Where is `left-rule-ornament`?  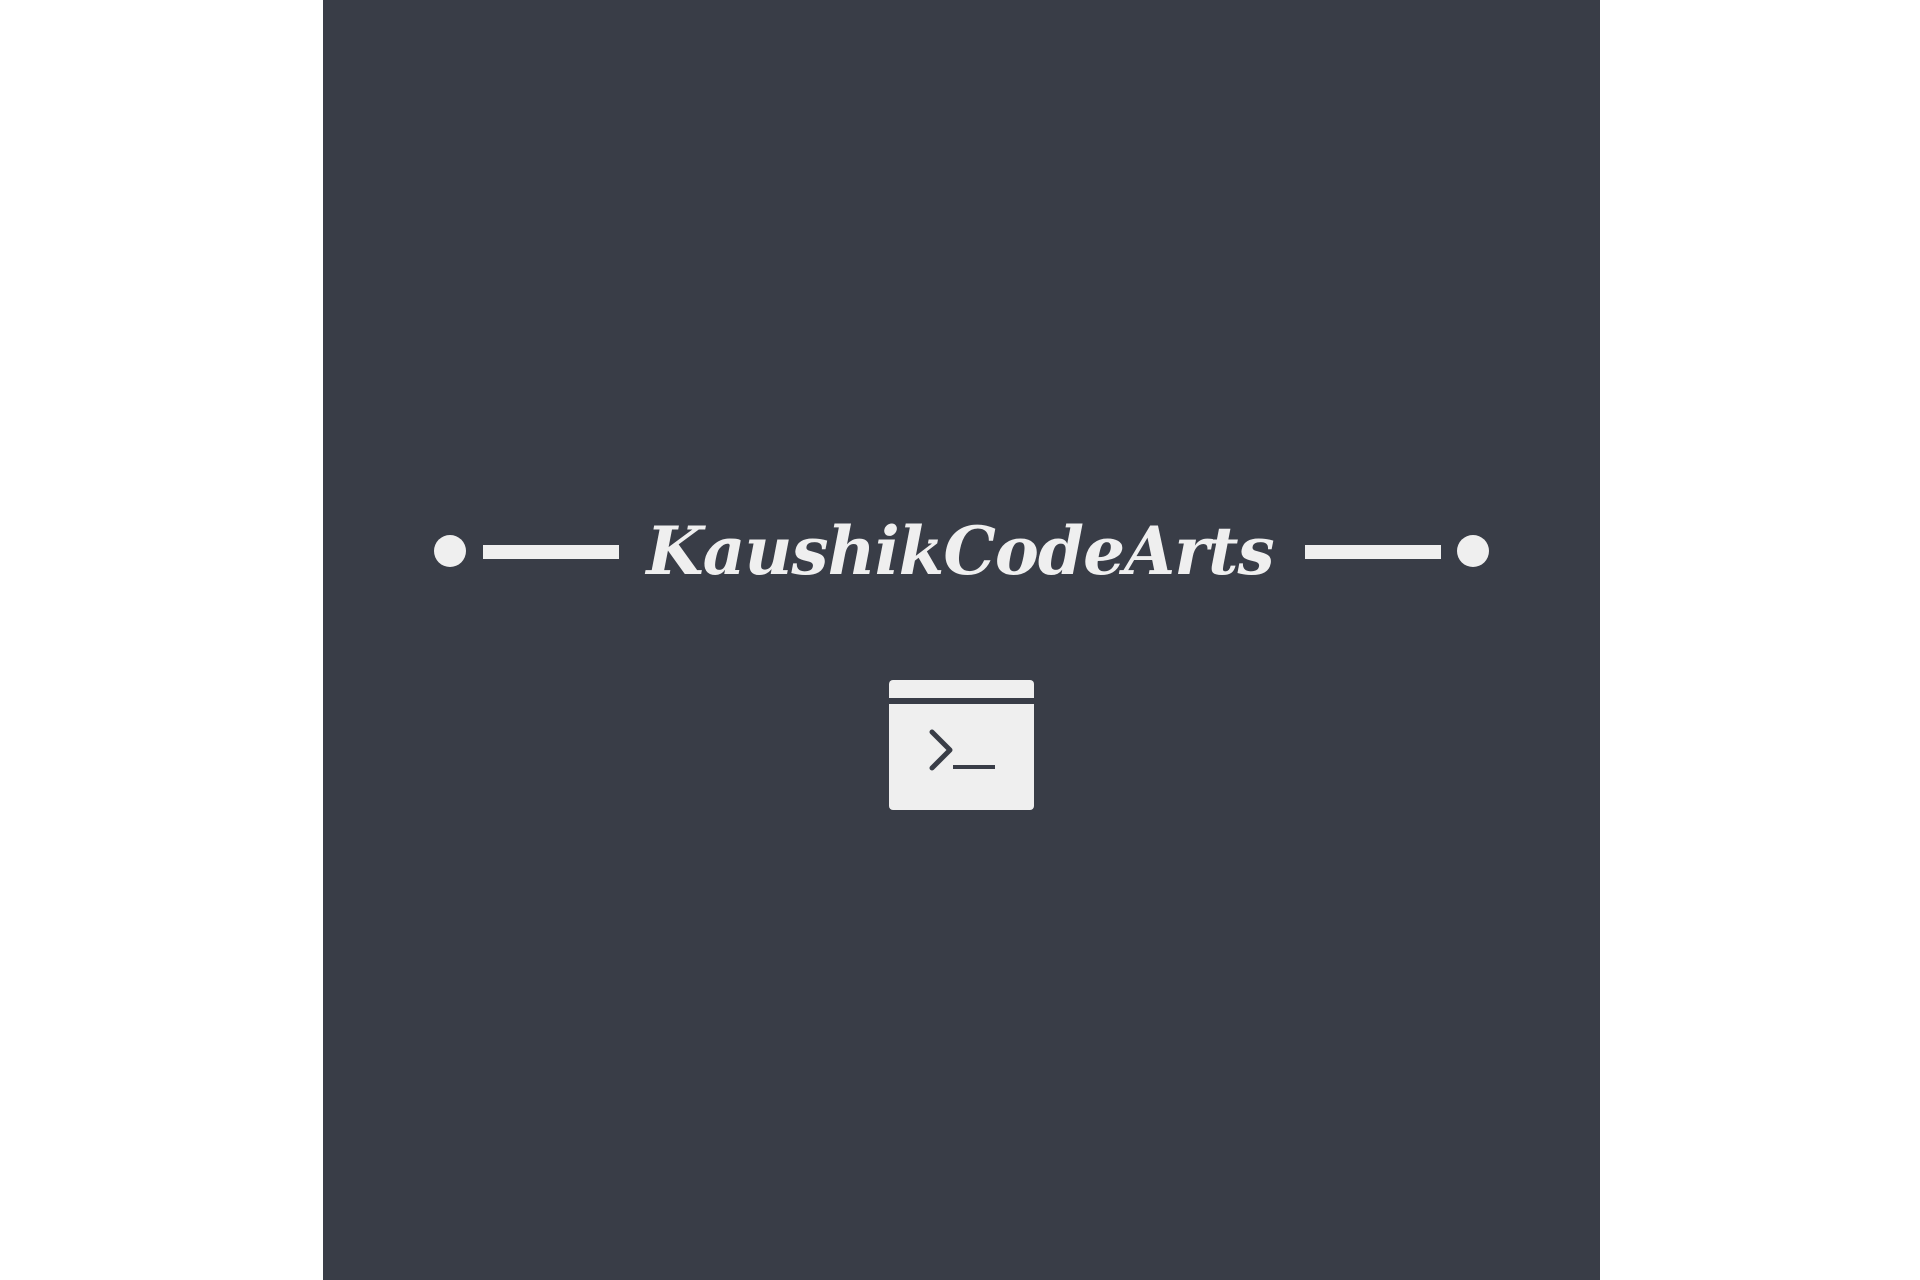 left-rule-ornament is located at coordinates (551, 552).